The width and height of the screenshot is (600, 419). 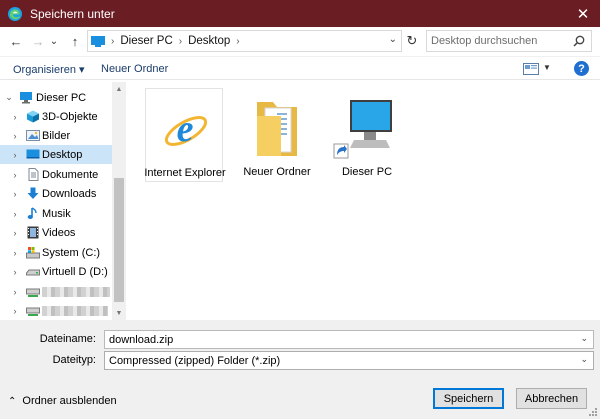 I want to click on drive-icon, so click(x=33, y=272).